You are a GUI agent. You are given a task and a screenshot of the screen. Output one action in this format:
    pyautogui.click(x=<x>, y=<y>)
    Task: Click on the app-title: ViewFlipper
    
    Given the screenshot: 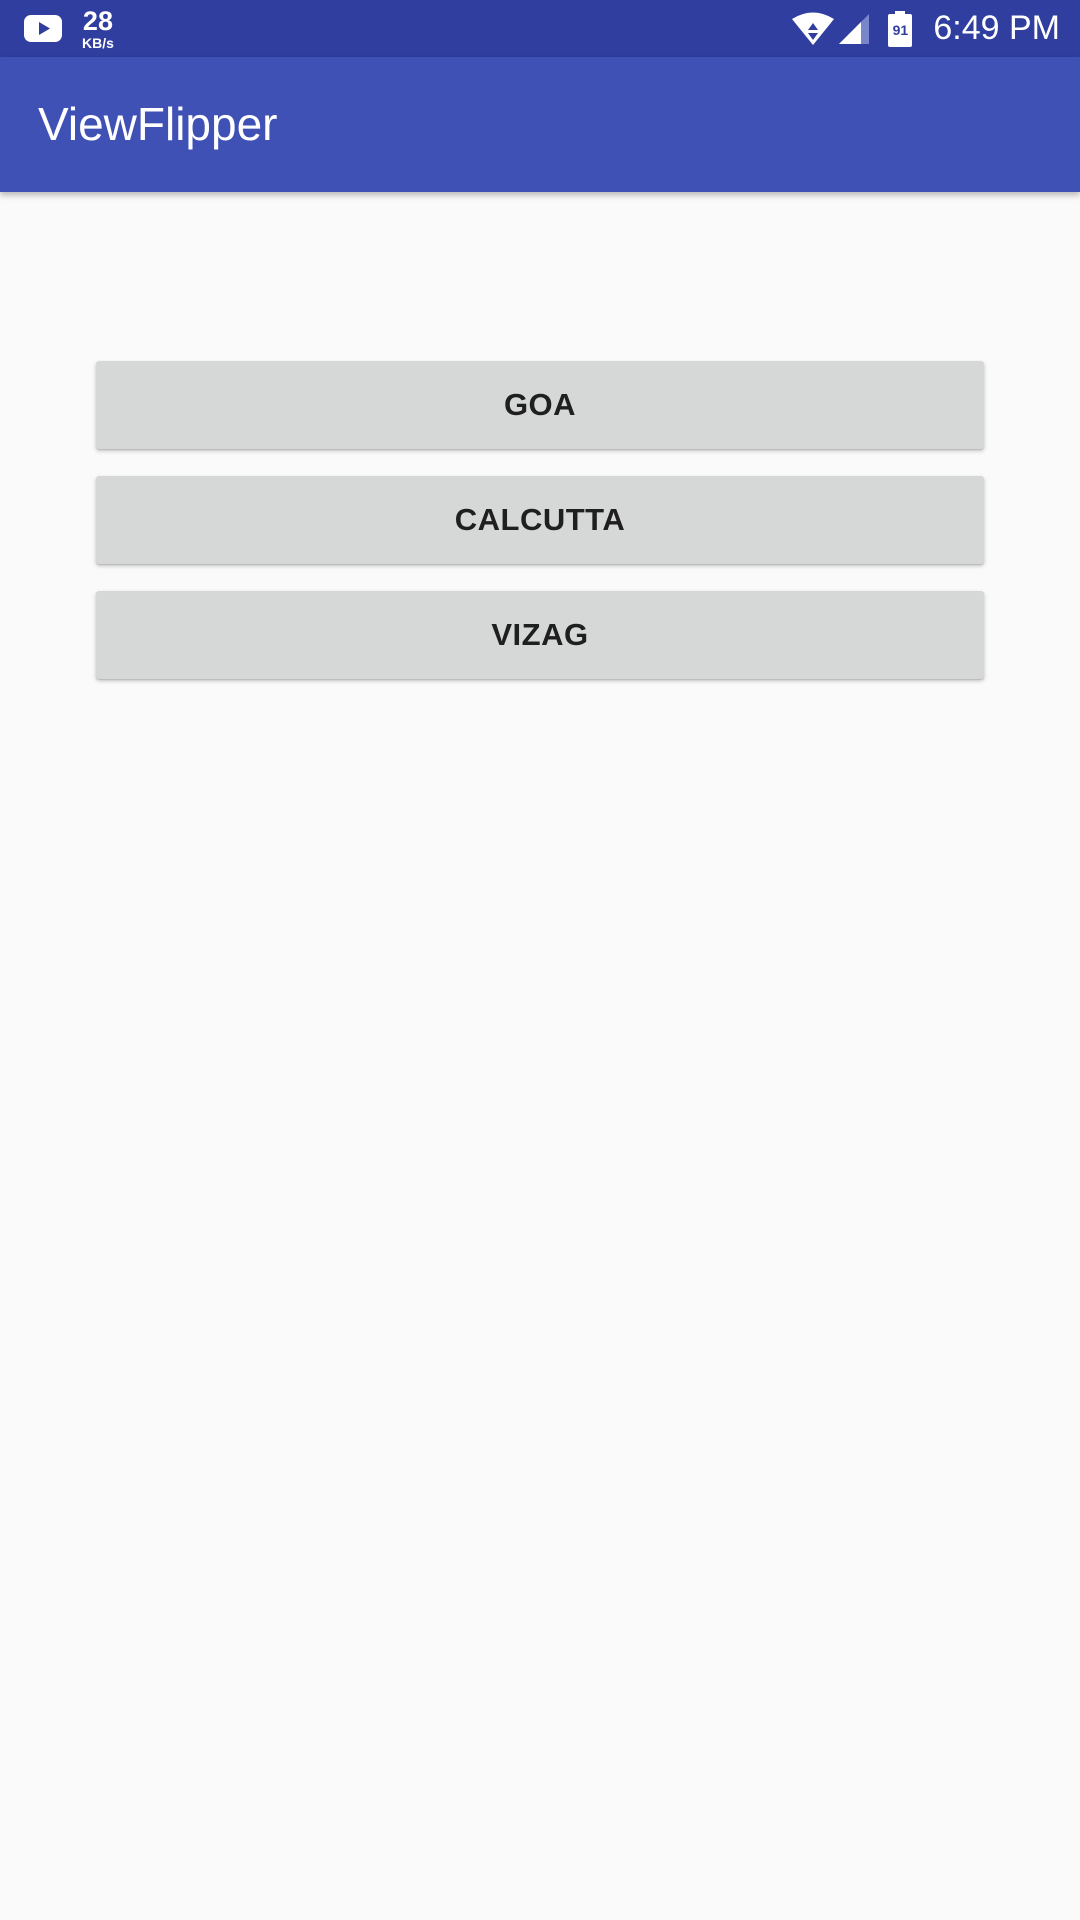 What is the action you would take?
    pyautogui.click(x=158, y=124)
    